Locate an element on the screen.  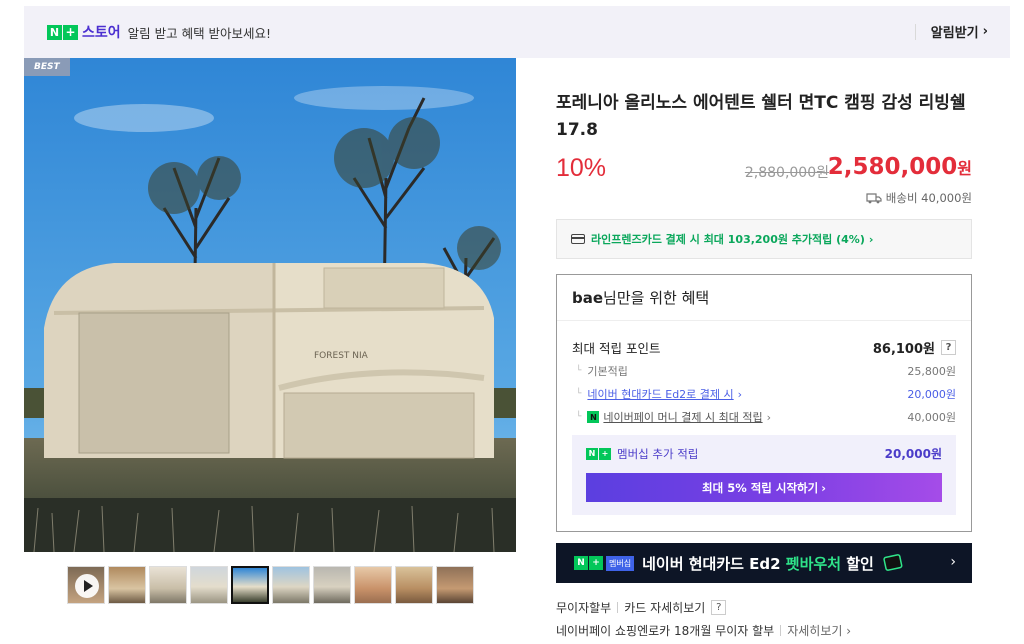
discount-rate: 10% is located at coordinates (581, 168).